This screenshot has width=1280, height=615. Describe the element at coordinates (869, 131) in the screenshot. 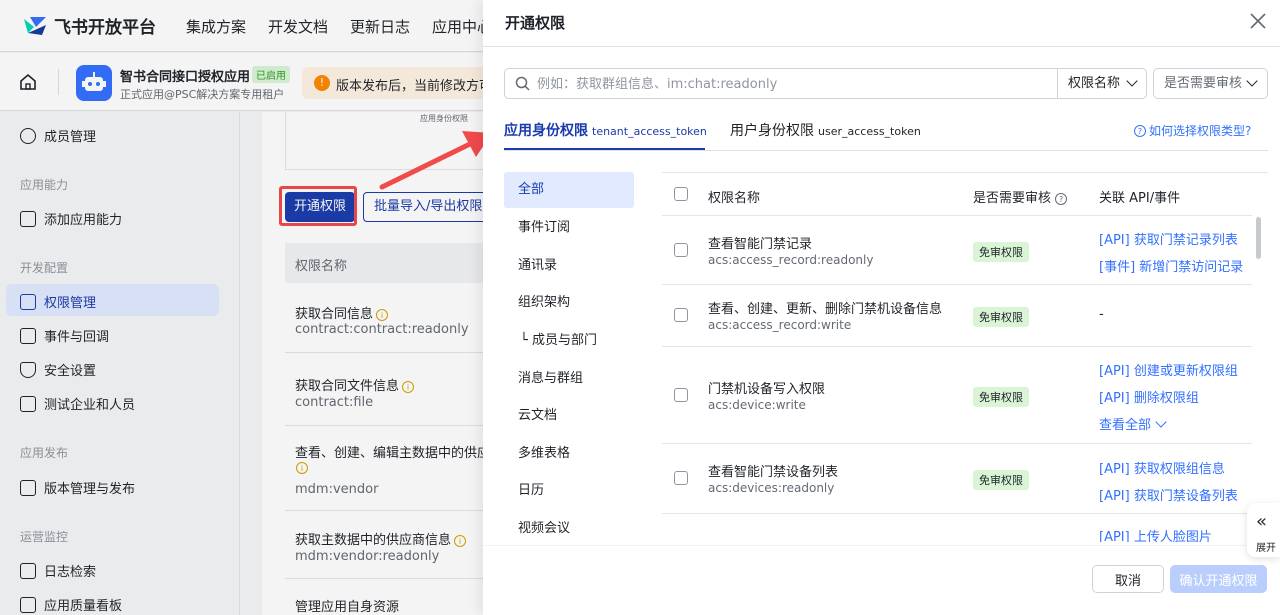

I see `tab-sub-label: user_access_token` at that location.